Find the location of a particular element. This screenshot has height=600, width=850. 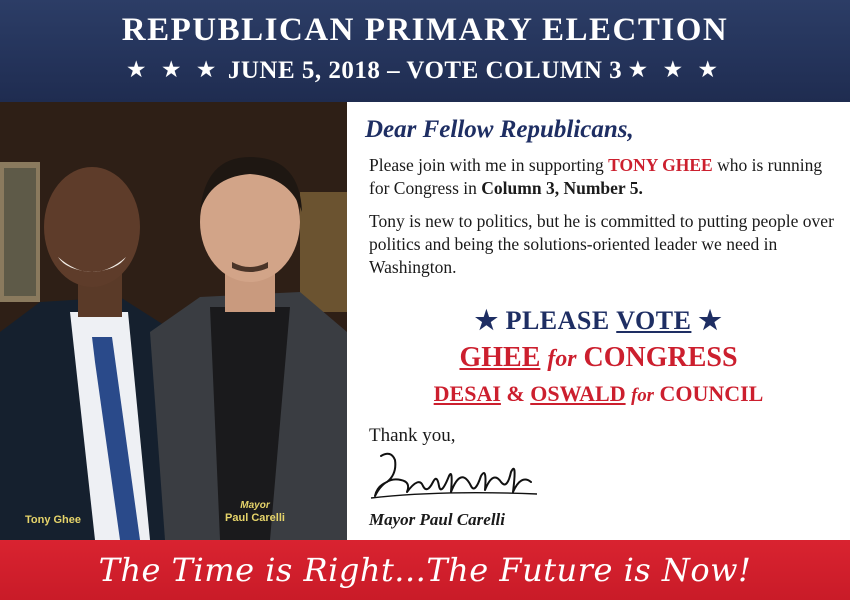

thank-you: Thank you, is located at coordinates (412, 435).